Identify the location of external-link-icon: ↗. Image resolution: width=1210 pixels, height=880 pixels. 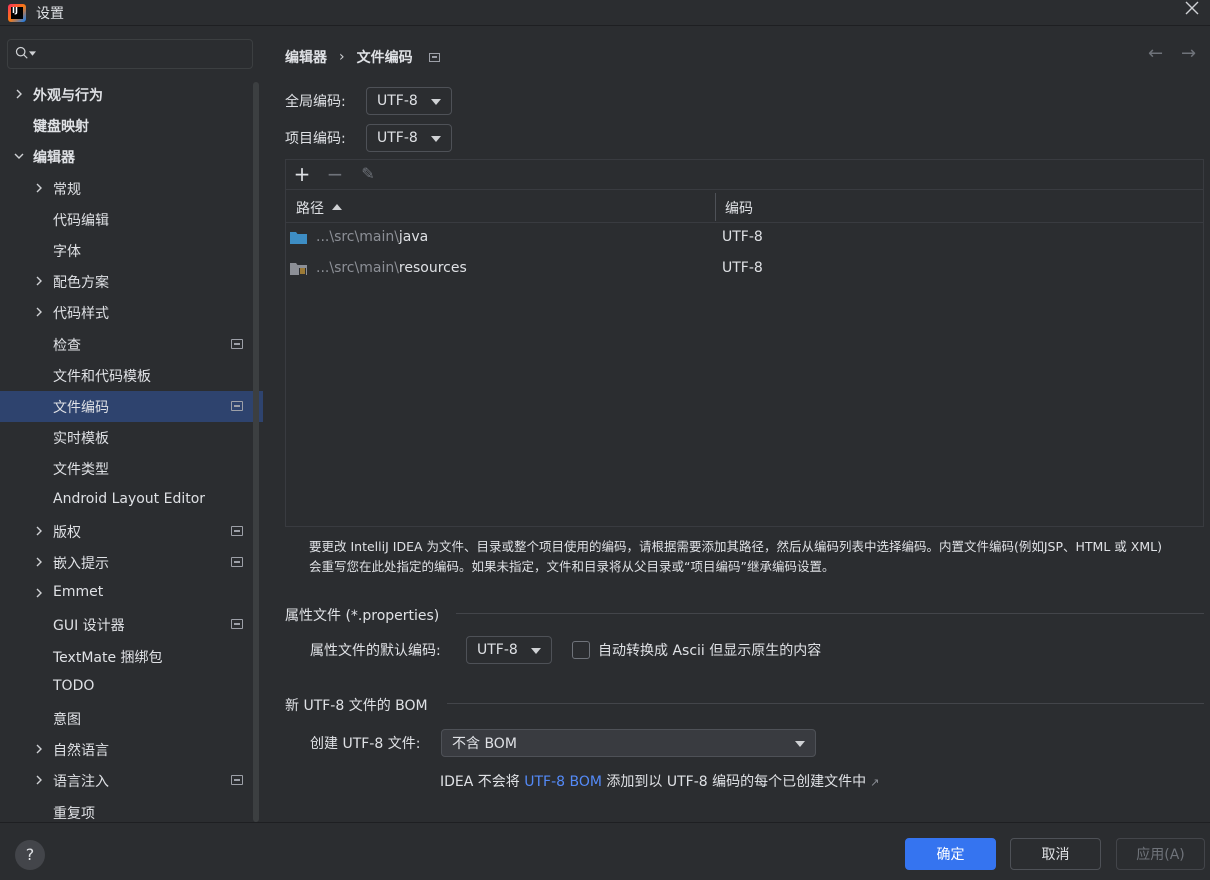
(875, 782).